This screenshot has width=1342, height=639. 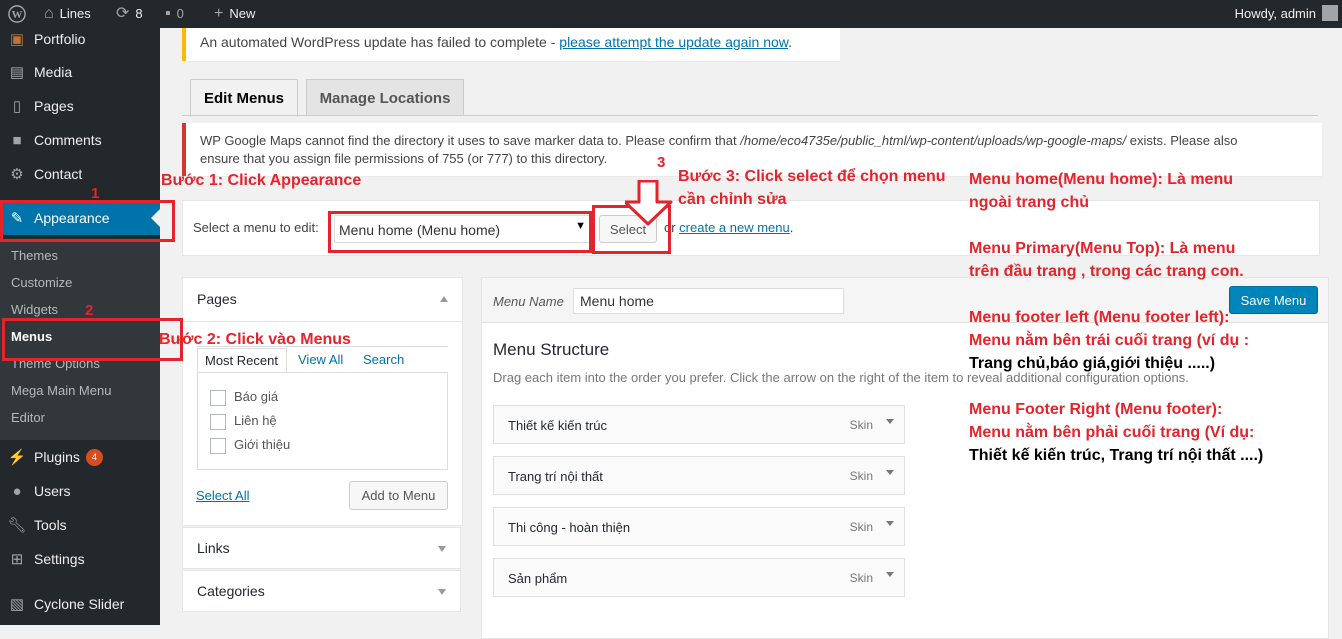 I want to click on tab-search: Search, so click(x=383, y=359).